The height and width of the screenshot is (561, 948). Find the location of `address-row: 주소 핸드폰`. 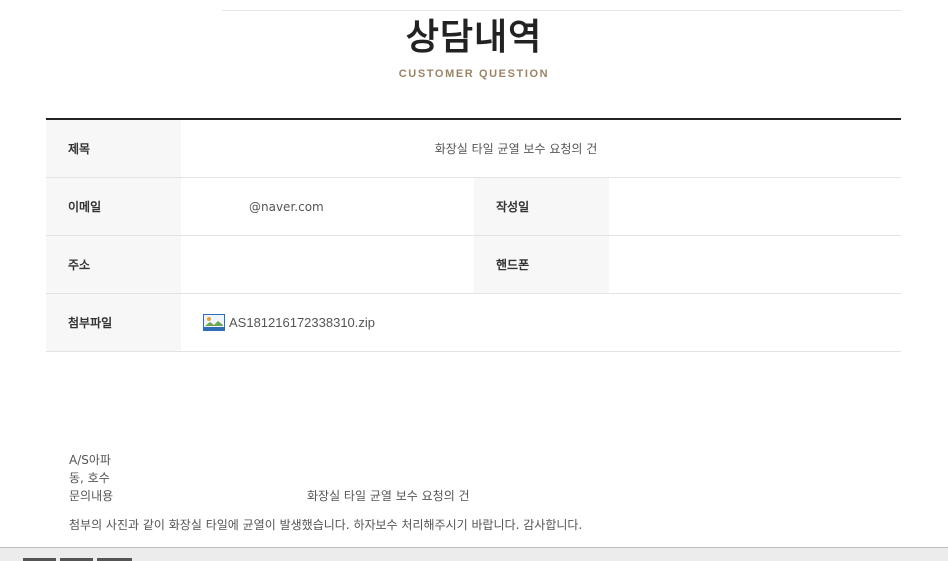

address-row: 주소 핸드폰 is located at coordinates (473, 265).